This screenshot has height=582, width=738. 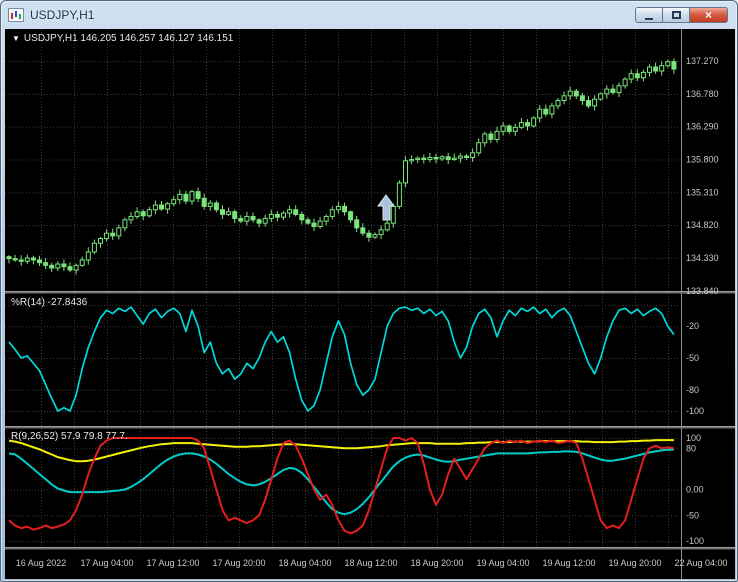 I want to click on time-tick-label: 17 Aug 20:00, so click(x=238, y=563).